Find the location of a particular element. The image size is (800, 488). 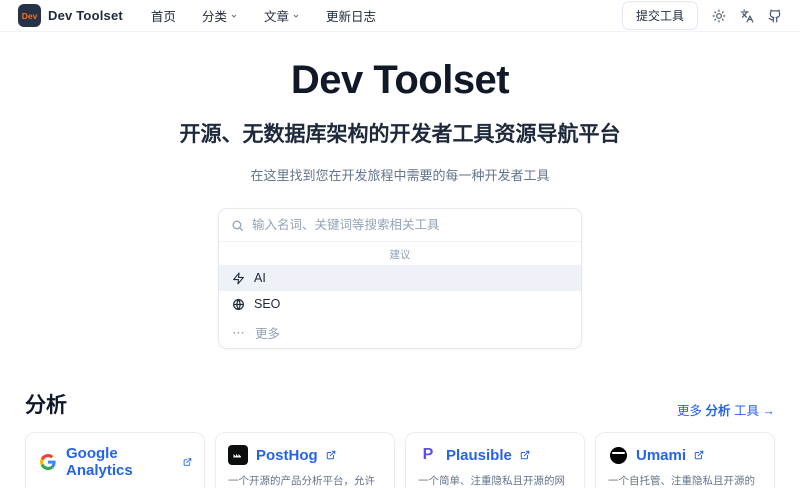

umami-logo-icon is located at coordinates (618, 455).